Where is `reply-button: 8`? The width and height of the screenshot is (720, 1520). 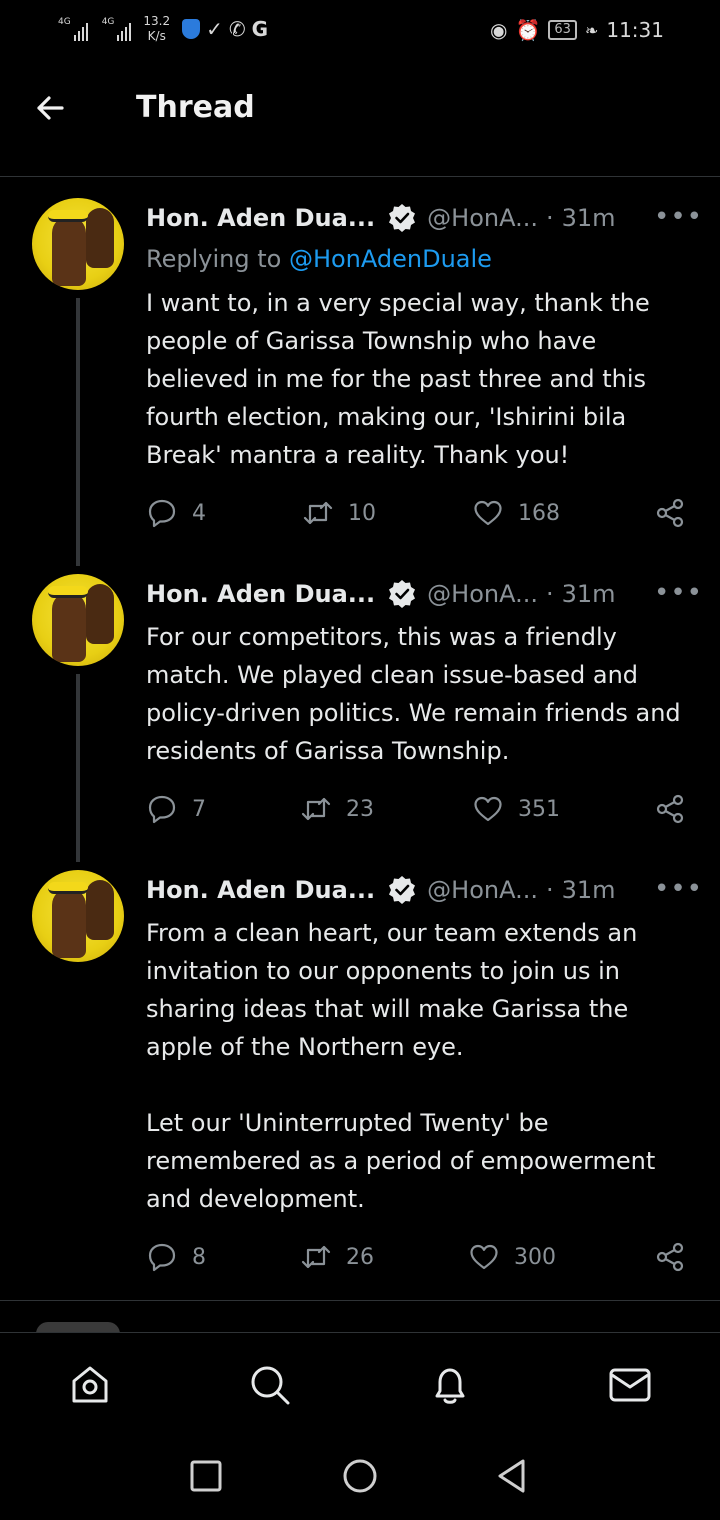 reply-button: 8 is located at coordinates (176, 1257).